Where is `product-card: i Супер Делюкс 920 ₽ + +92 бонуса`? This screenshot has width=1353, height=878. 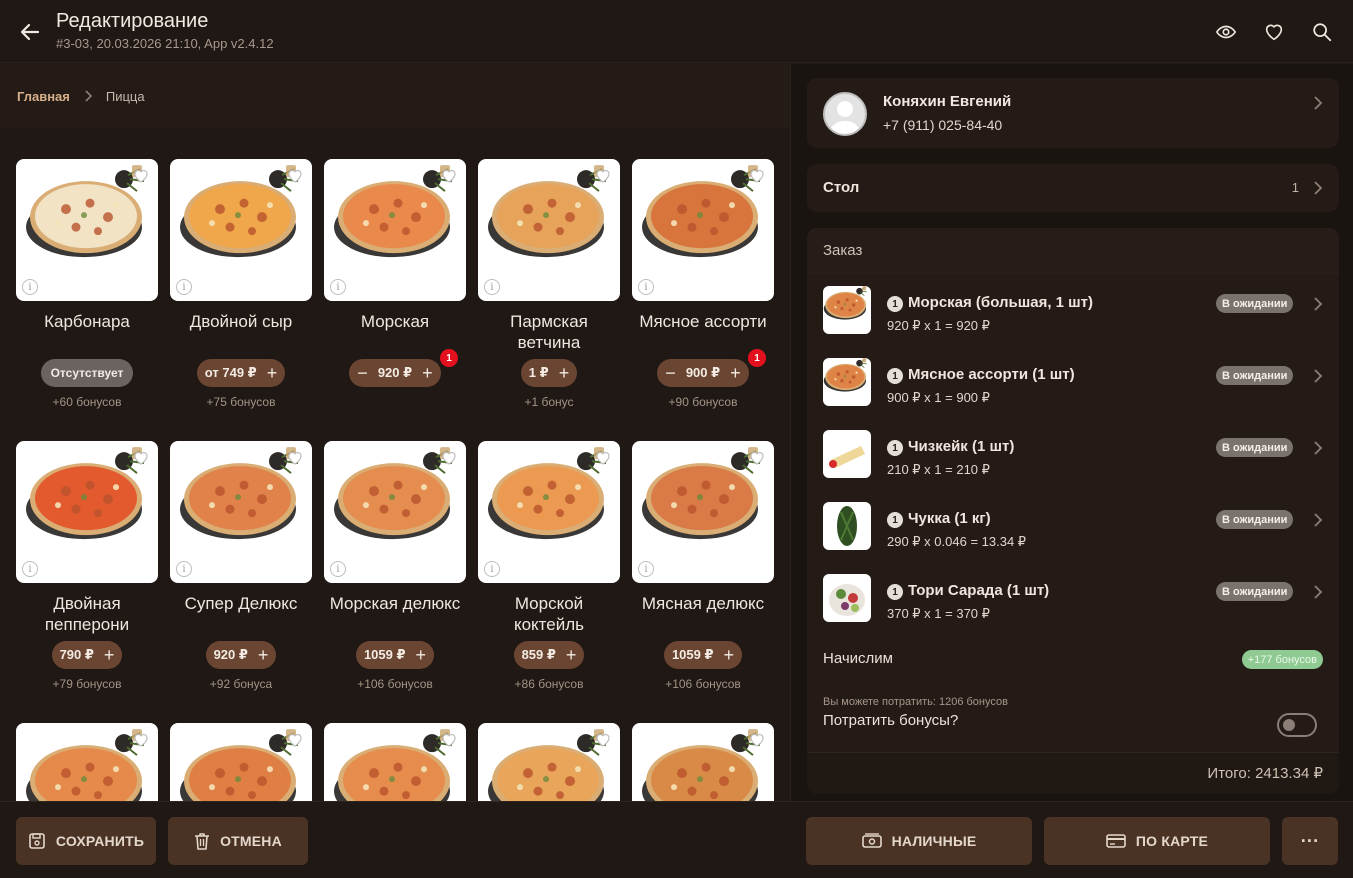 product-card: i Супер Делюкс 920 ₽ + +92 бонуса is located at coordinates (241, 566).